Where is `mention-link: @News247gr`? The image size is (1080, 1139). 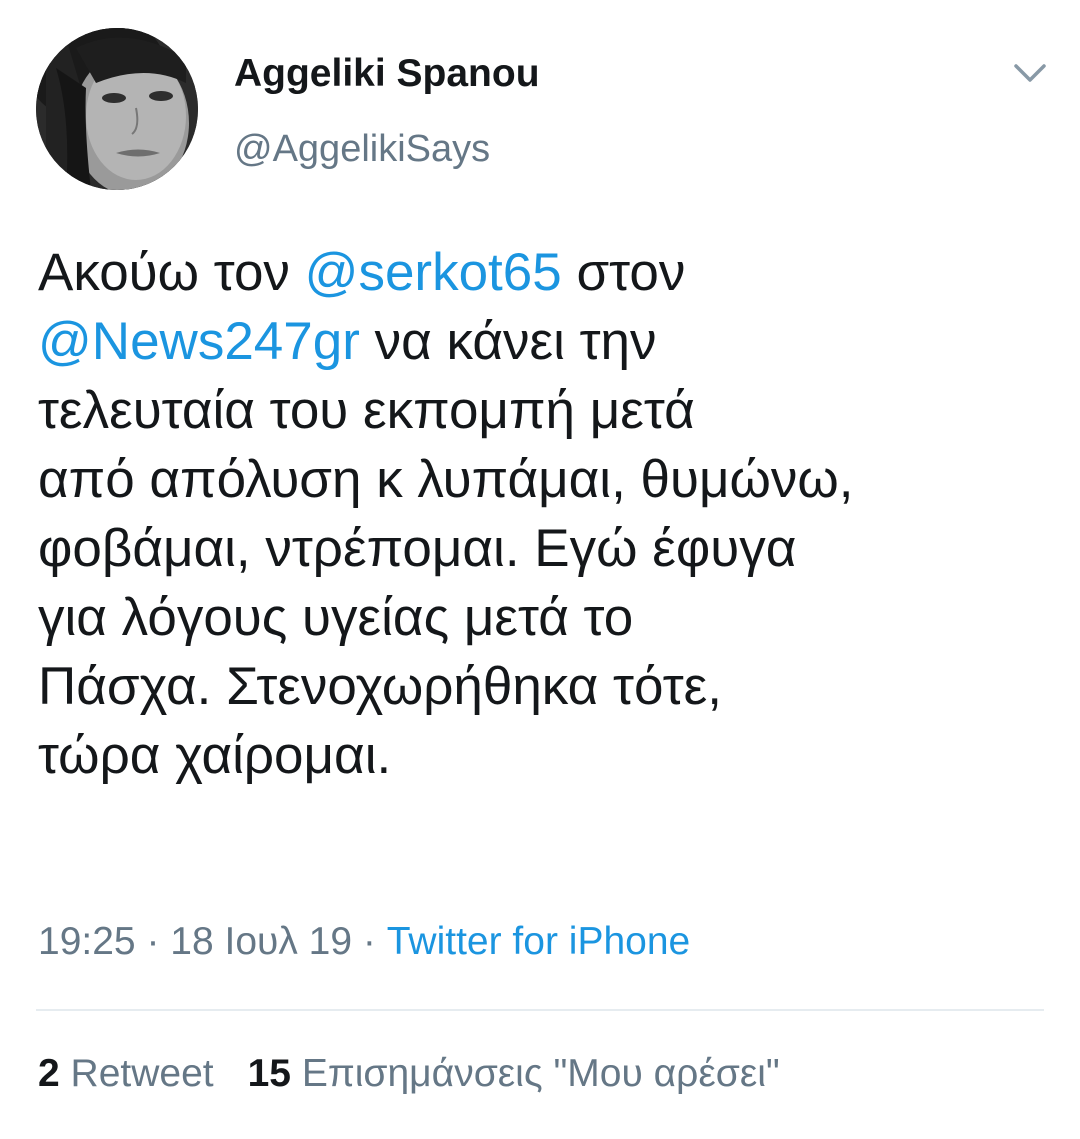
mention-link: @News247gr is located at coordinates (199, 341).